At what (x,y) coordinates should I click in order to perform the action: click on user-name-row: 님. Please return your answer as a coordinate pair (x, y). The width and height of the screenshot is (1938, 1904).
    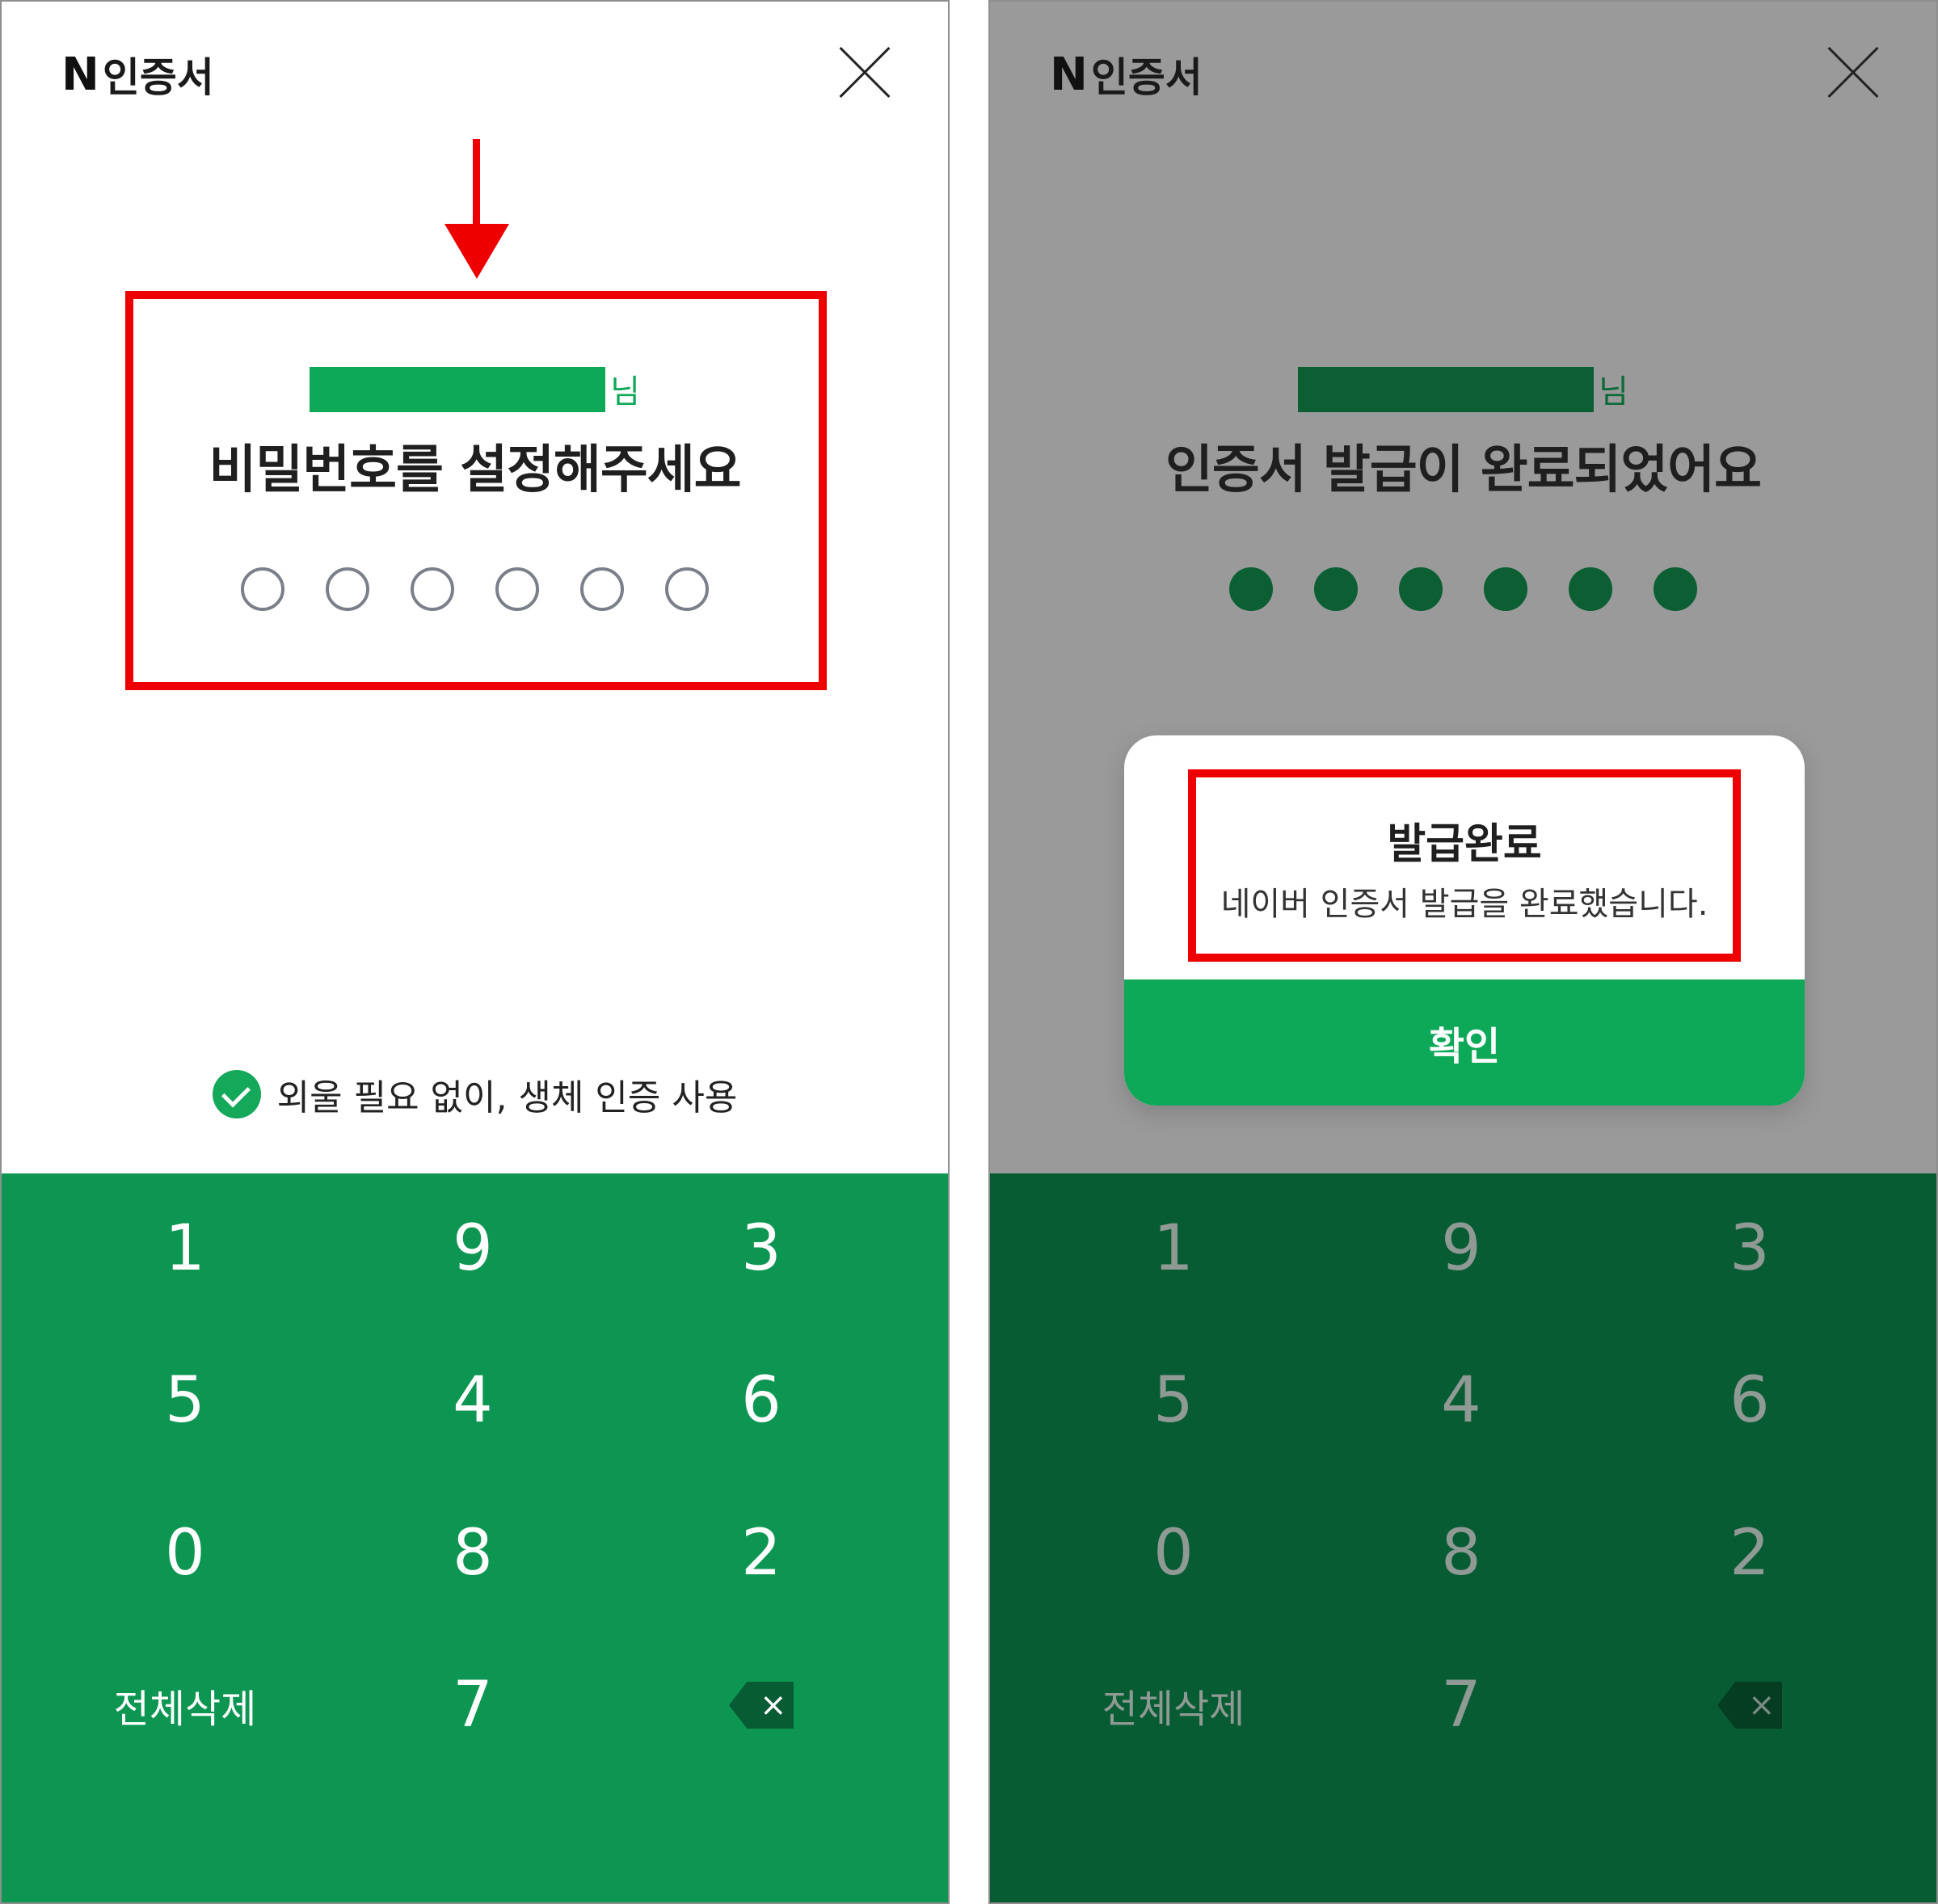
    Looking at the image, I should click on (1463, 389).